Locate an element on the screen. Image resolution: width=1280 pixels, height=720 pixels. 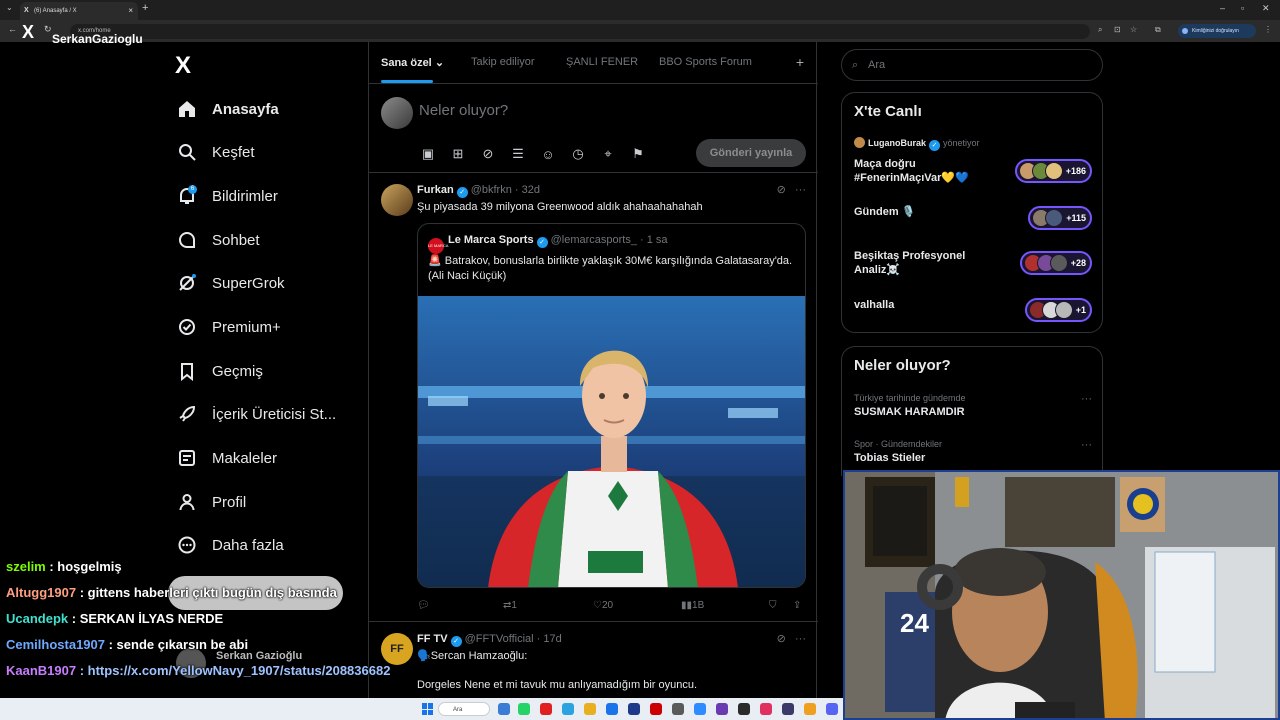
tab-bbo-sports: BBO Sports Forum is located at coordinates (705, 62).